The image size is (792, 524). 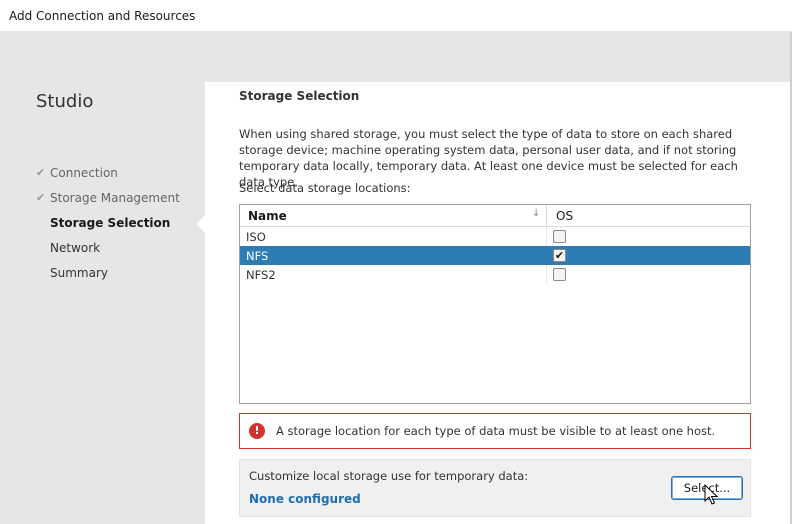 What do you see at coordinates (495, 236) in the screenshot?
I see `table-row: ISO` at bounding box center [495, 236].